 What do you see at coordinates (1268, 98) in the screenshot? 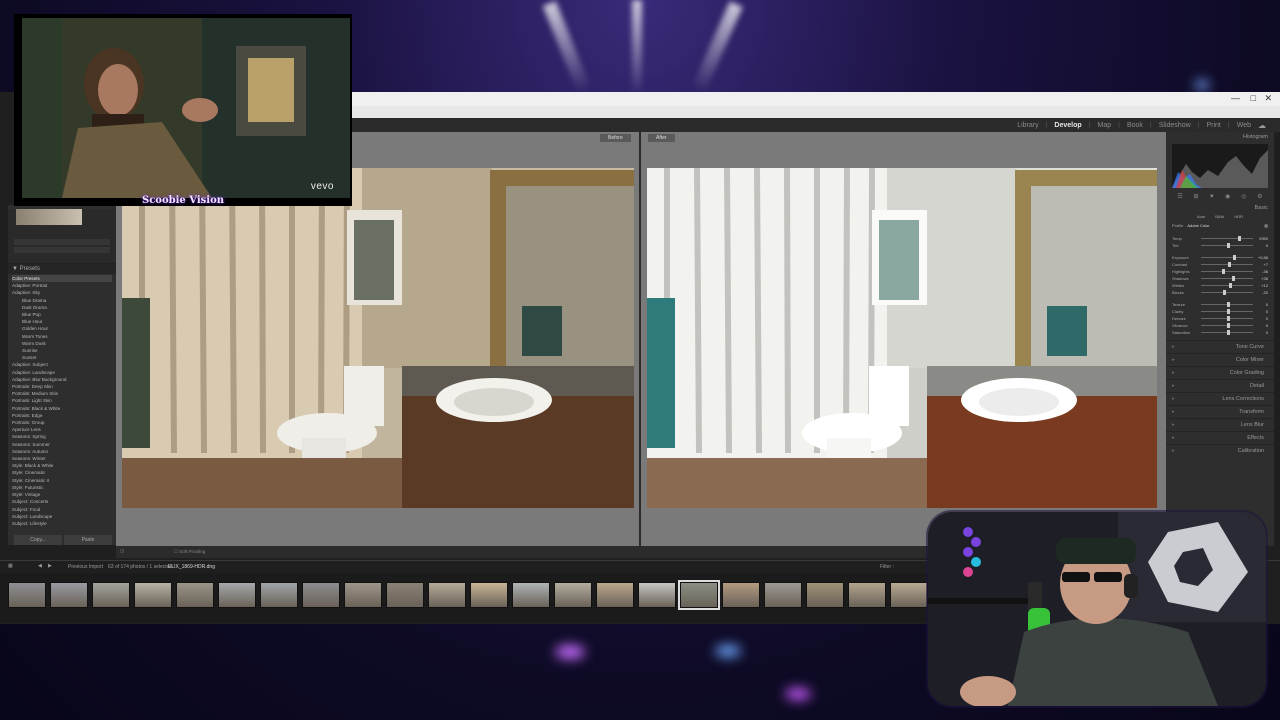
I see `close-icon: ✕` at bounding box center [1268, 98].